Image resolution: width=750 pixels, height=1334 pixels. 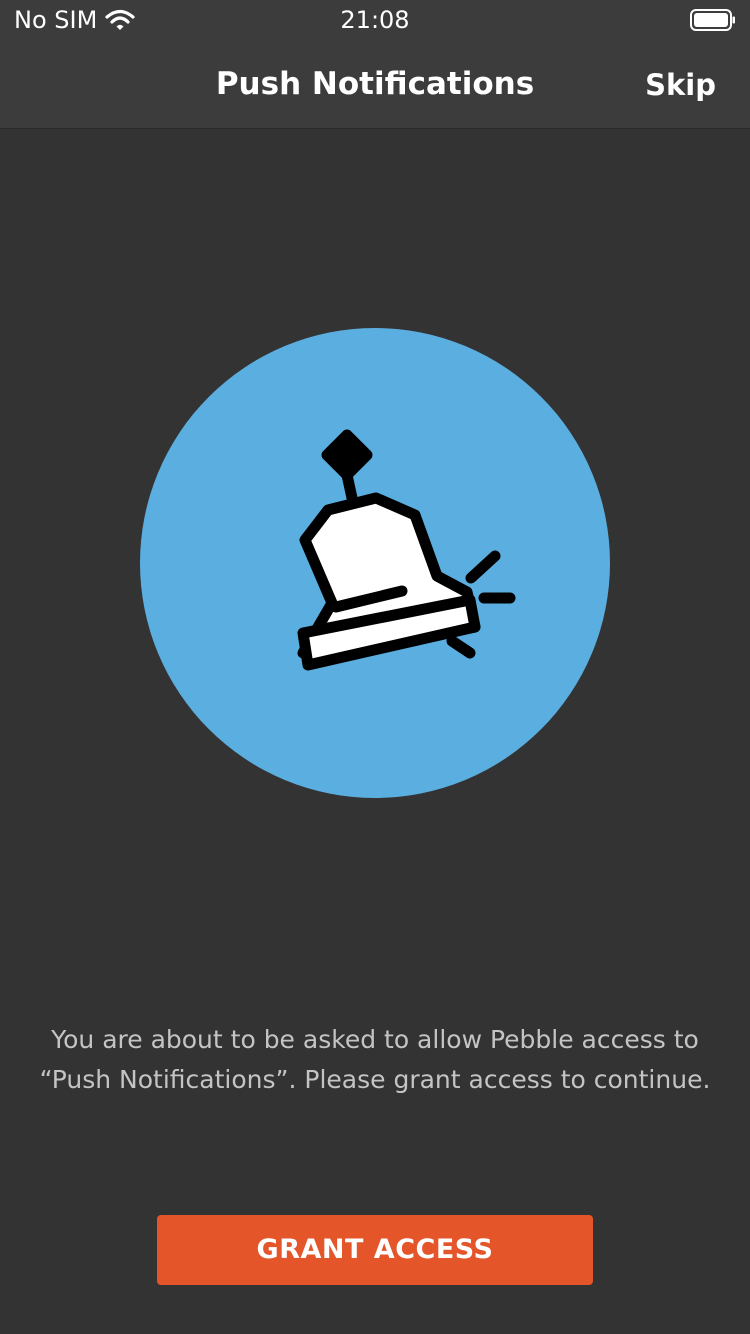 I want to click on status-clock: 21:08, so click(x=375, y=20).